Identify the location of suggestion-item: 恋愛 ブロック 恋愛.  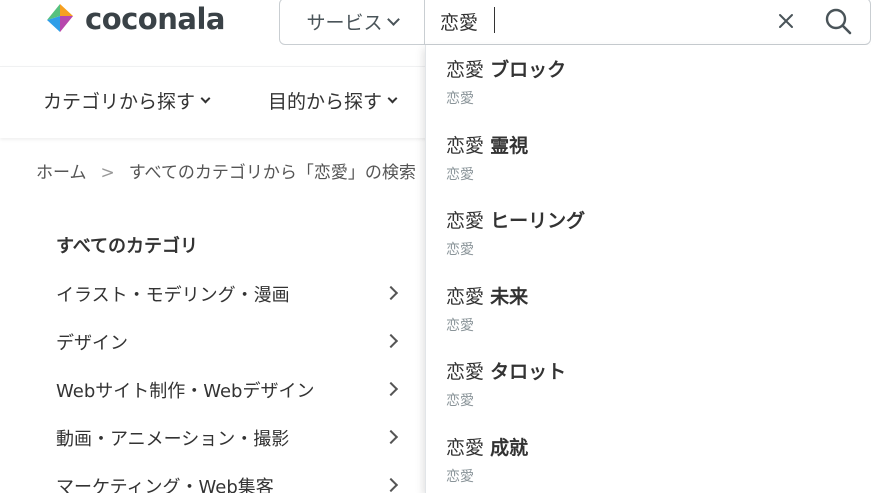
(646, 81).